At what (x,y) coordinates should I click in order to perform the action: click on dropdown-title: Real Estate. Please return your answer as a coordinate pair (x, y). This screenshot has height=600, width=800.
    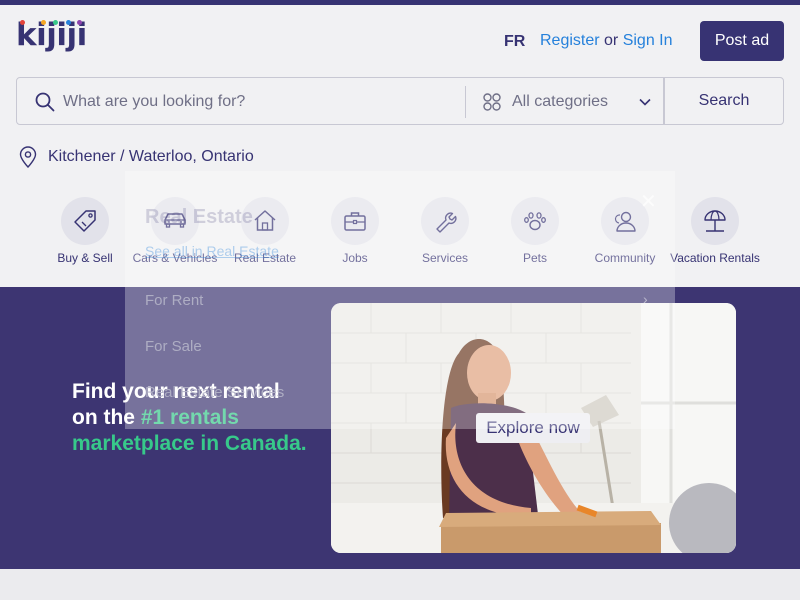
    Looking at the image, I should click on (199, 217).